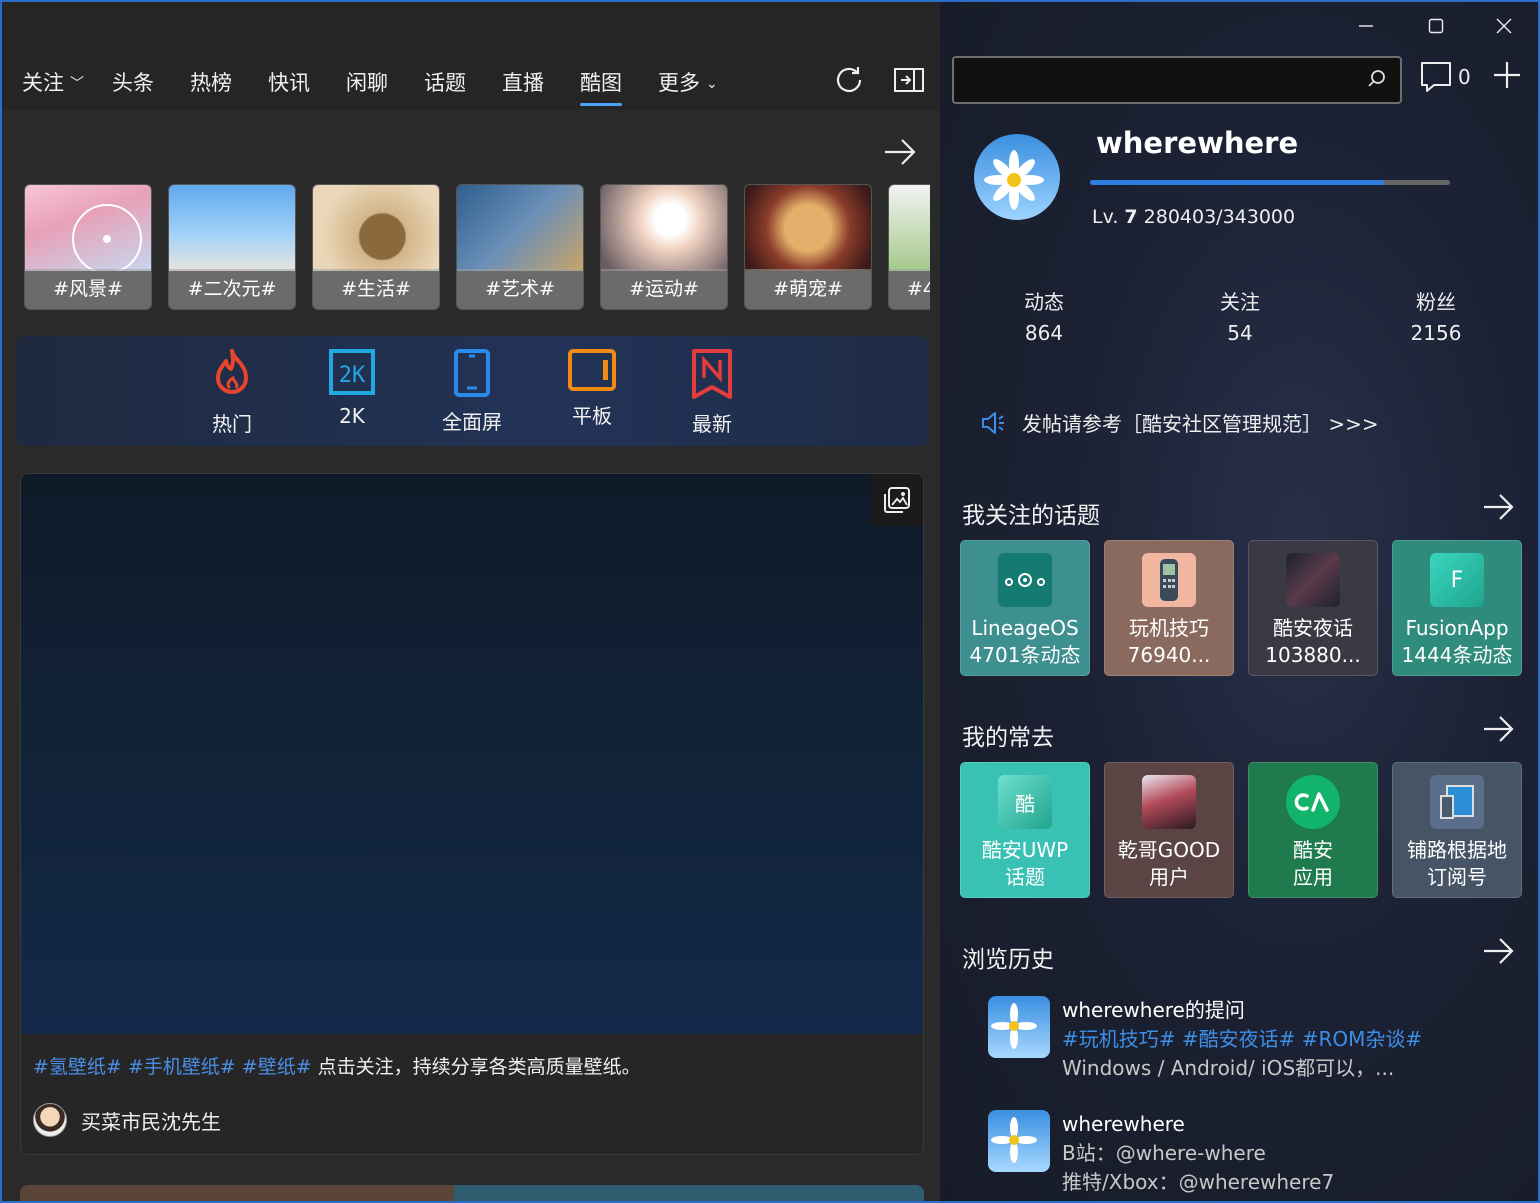  Describe the element at coordinates (688, 83) in the screenshot. I see `nav-more: 更多 ⌄` at that location.